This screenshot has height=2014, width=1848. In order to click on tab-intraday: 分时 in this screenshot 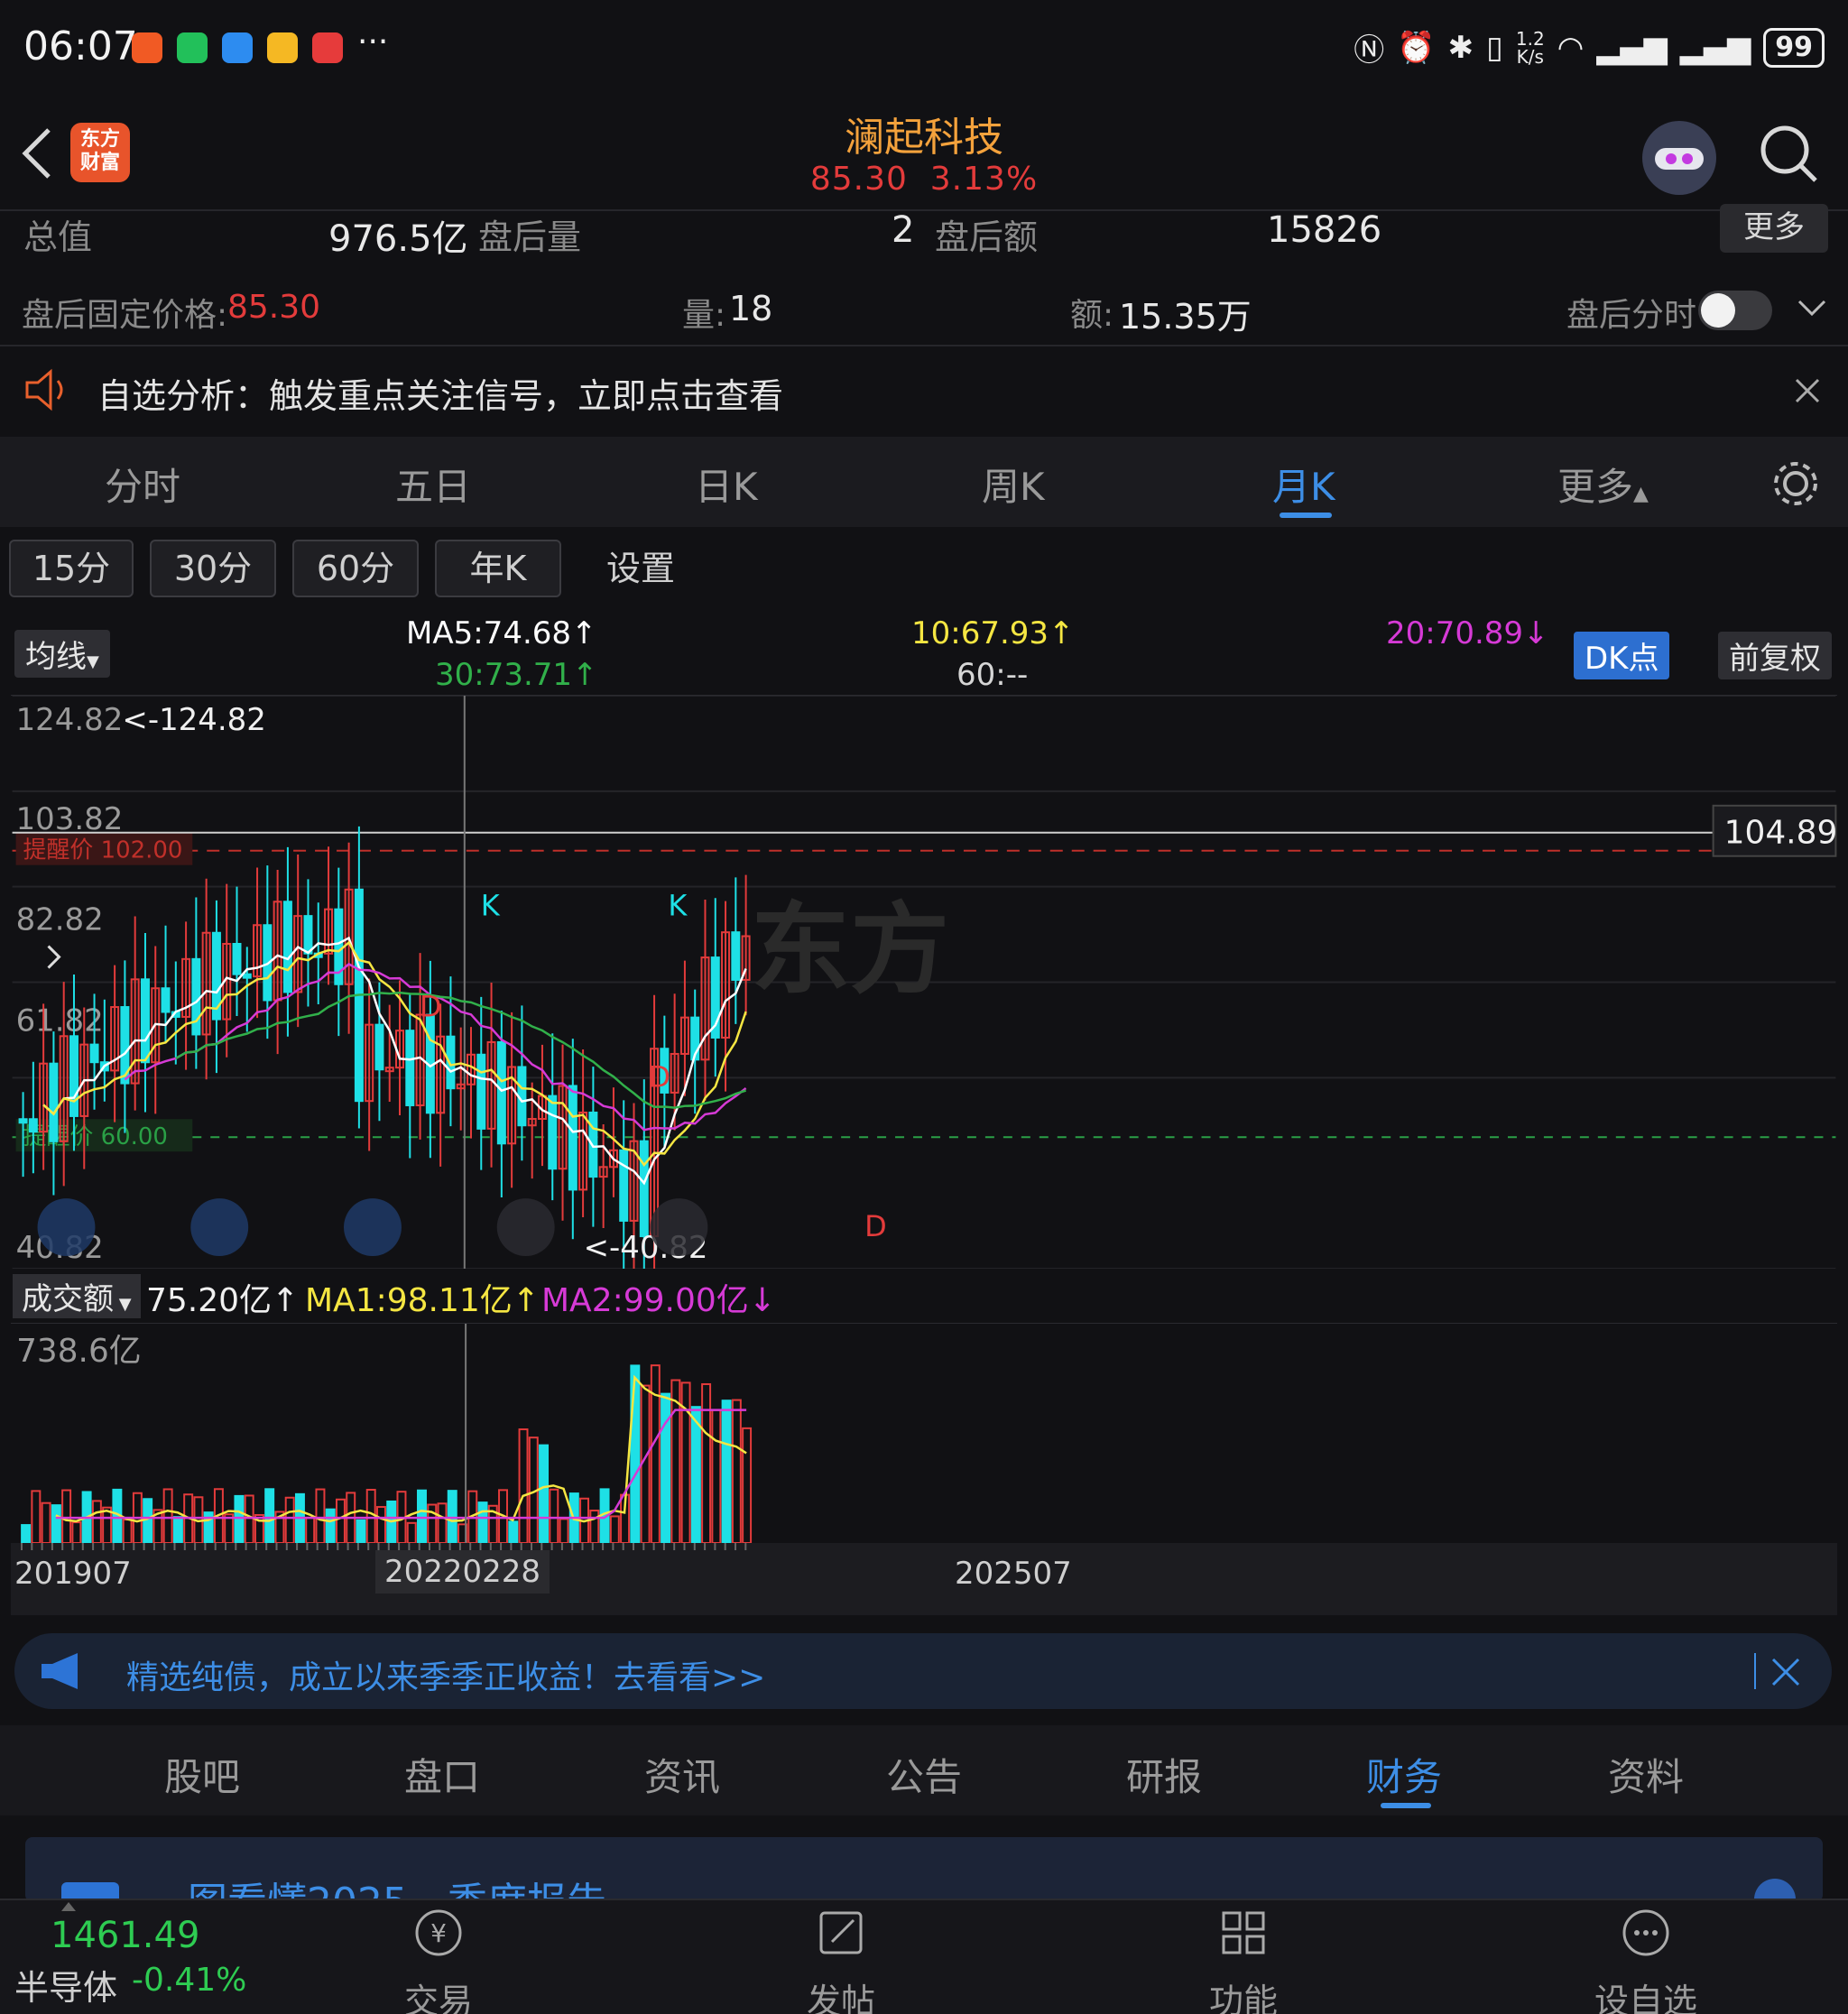, I will do `click(142, 484)`.